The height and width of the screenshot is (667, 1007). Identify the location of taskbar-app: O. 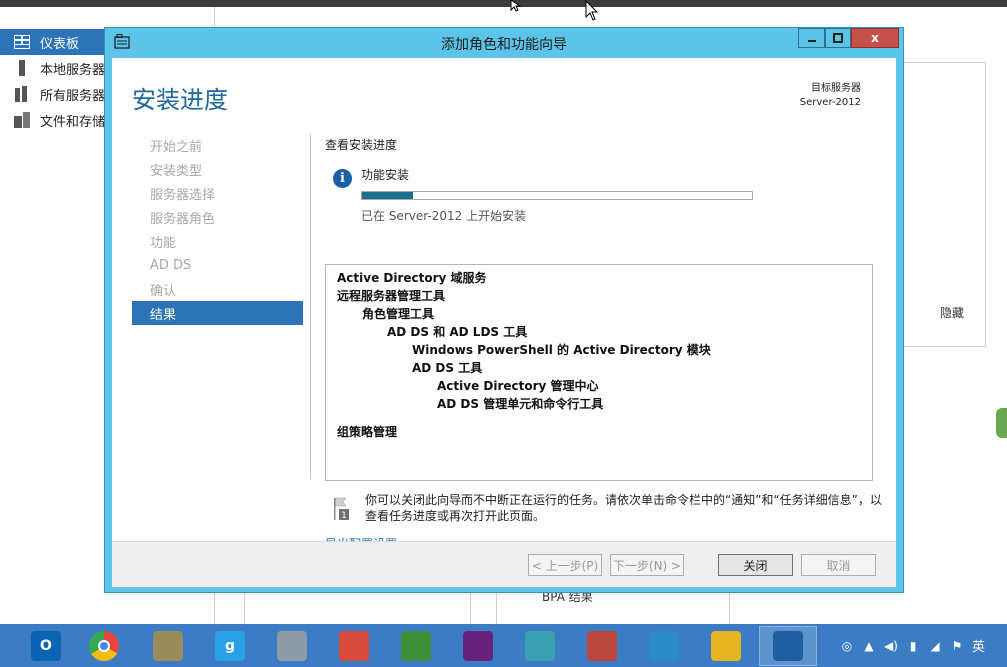
(46, 646).